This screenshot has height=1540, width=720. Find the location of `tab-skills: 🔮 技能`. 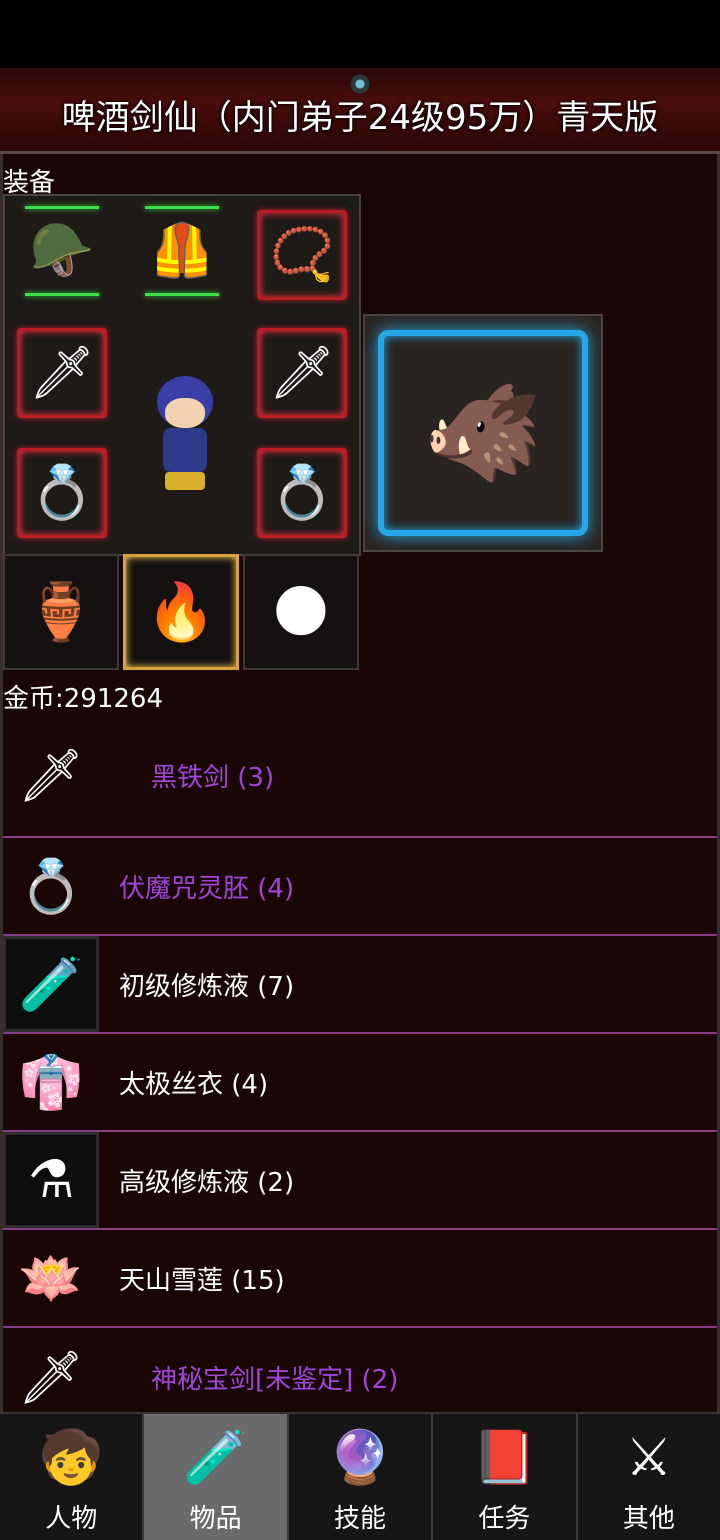

tab-skills: 🔮 技能 is located at coordinates (361, 1477).